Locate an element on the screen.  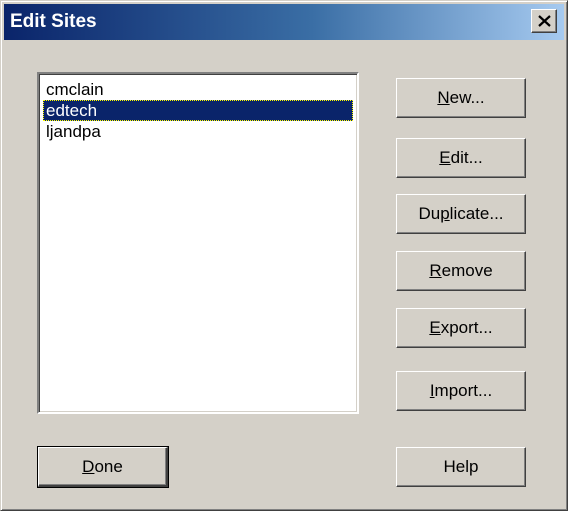
window-title: Edit Sites is located at coordinates (53, 21).